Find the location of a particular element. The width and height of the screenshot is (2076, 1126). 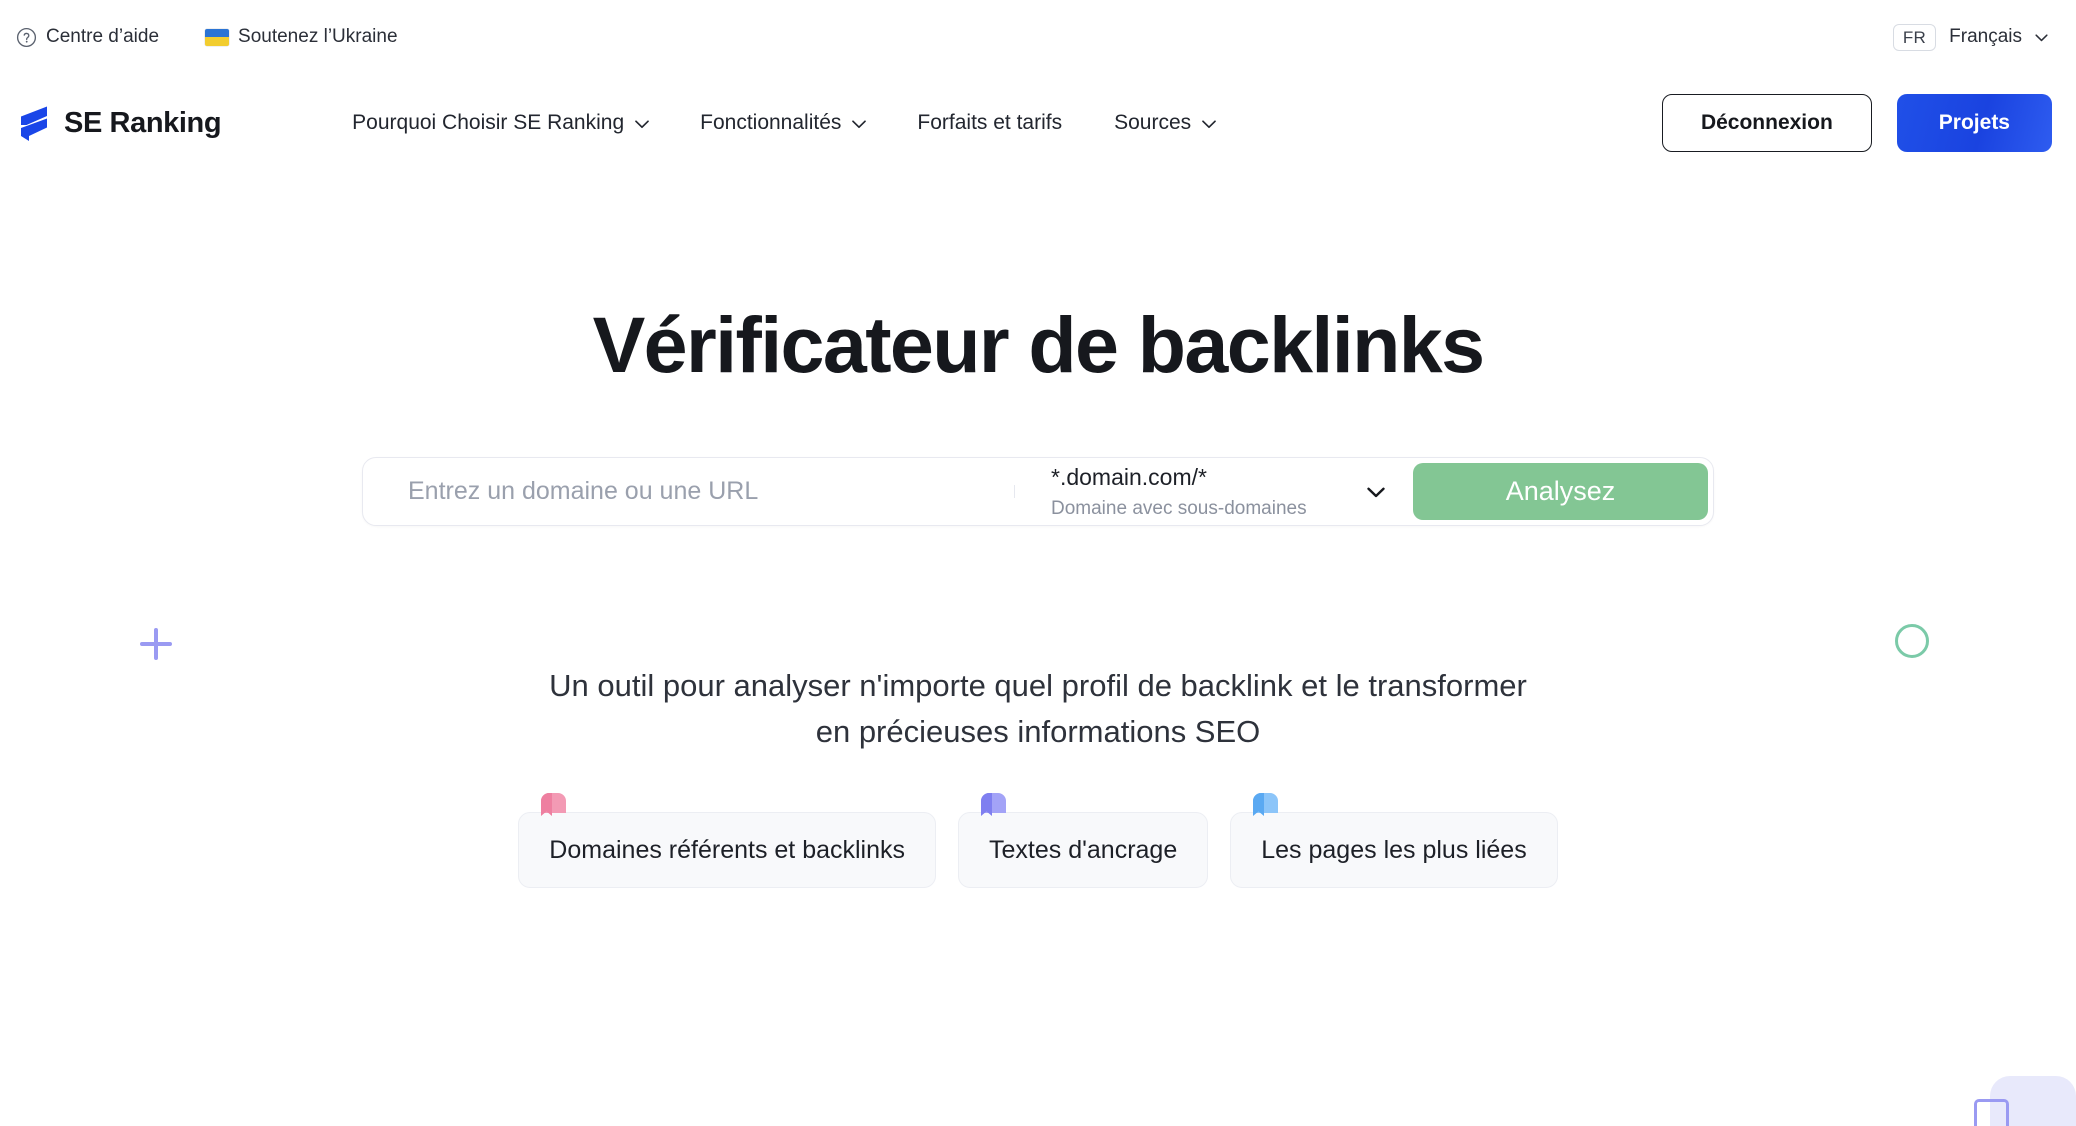

language-code-badge: FR is located at coordinates (1914, 37).